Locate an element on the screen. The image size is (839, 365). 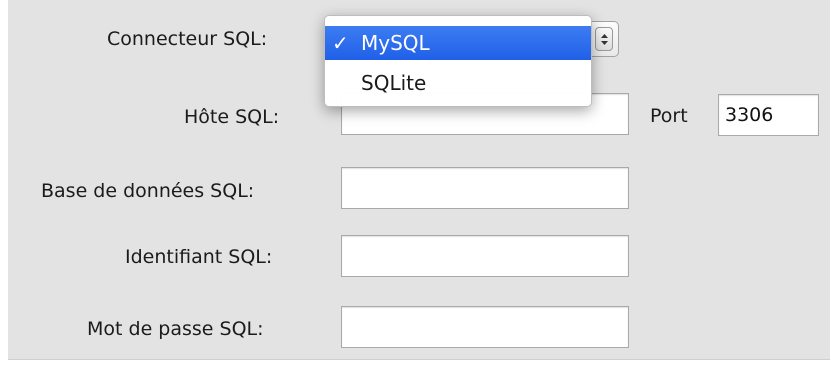
port-label: Port is located at coordinates (669, 116).